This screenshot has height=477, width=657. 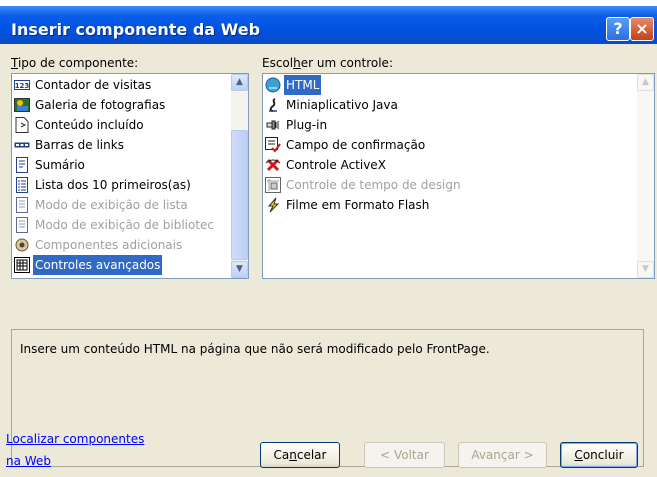 What do you see at coordinates (356, 145) in the screenshot?
I see `list-item-label: Campo de confirmação` at bounding box center [356, 145].